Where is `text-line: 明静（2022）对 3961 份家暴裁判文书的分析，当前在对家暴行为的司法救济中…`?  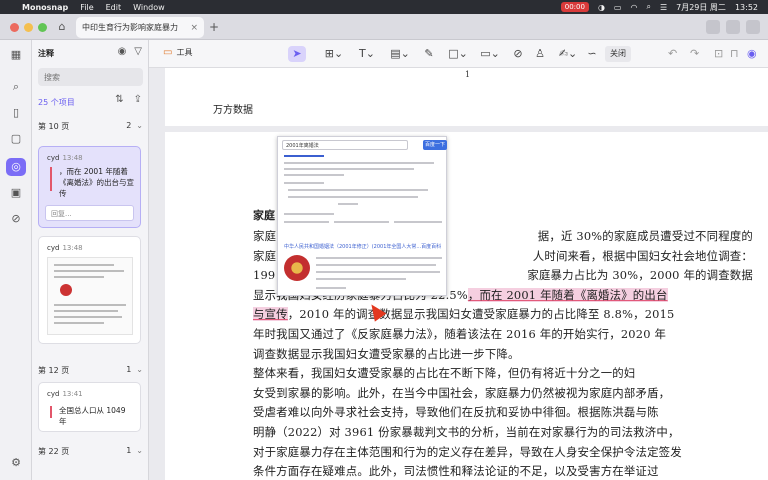
text-line: 明静（2022）对 3961 份家暴裁判文书的分析，当前在对家暴行为的司法救济中… is located at coordinates (503, 433).